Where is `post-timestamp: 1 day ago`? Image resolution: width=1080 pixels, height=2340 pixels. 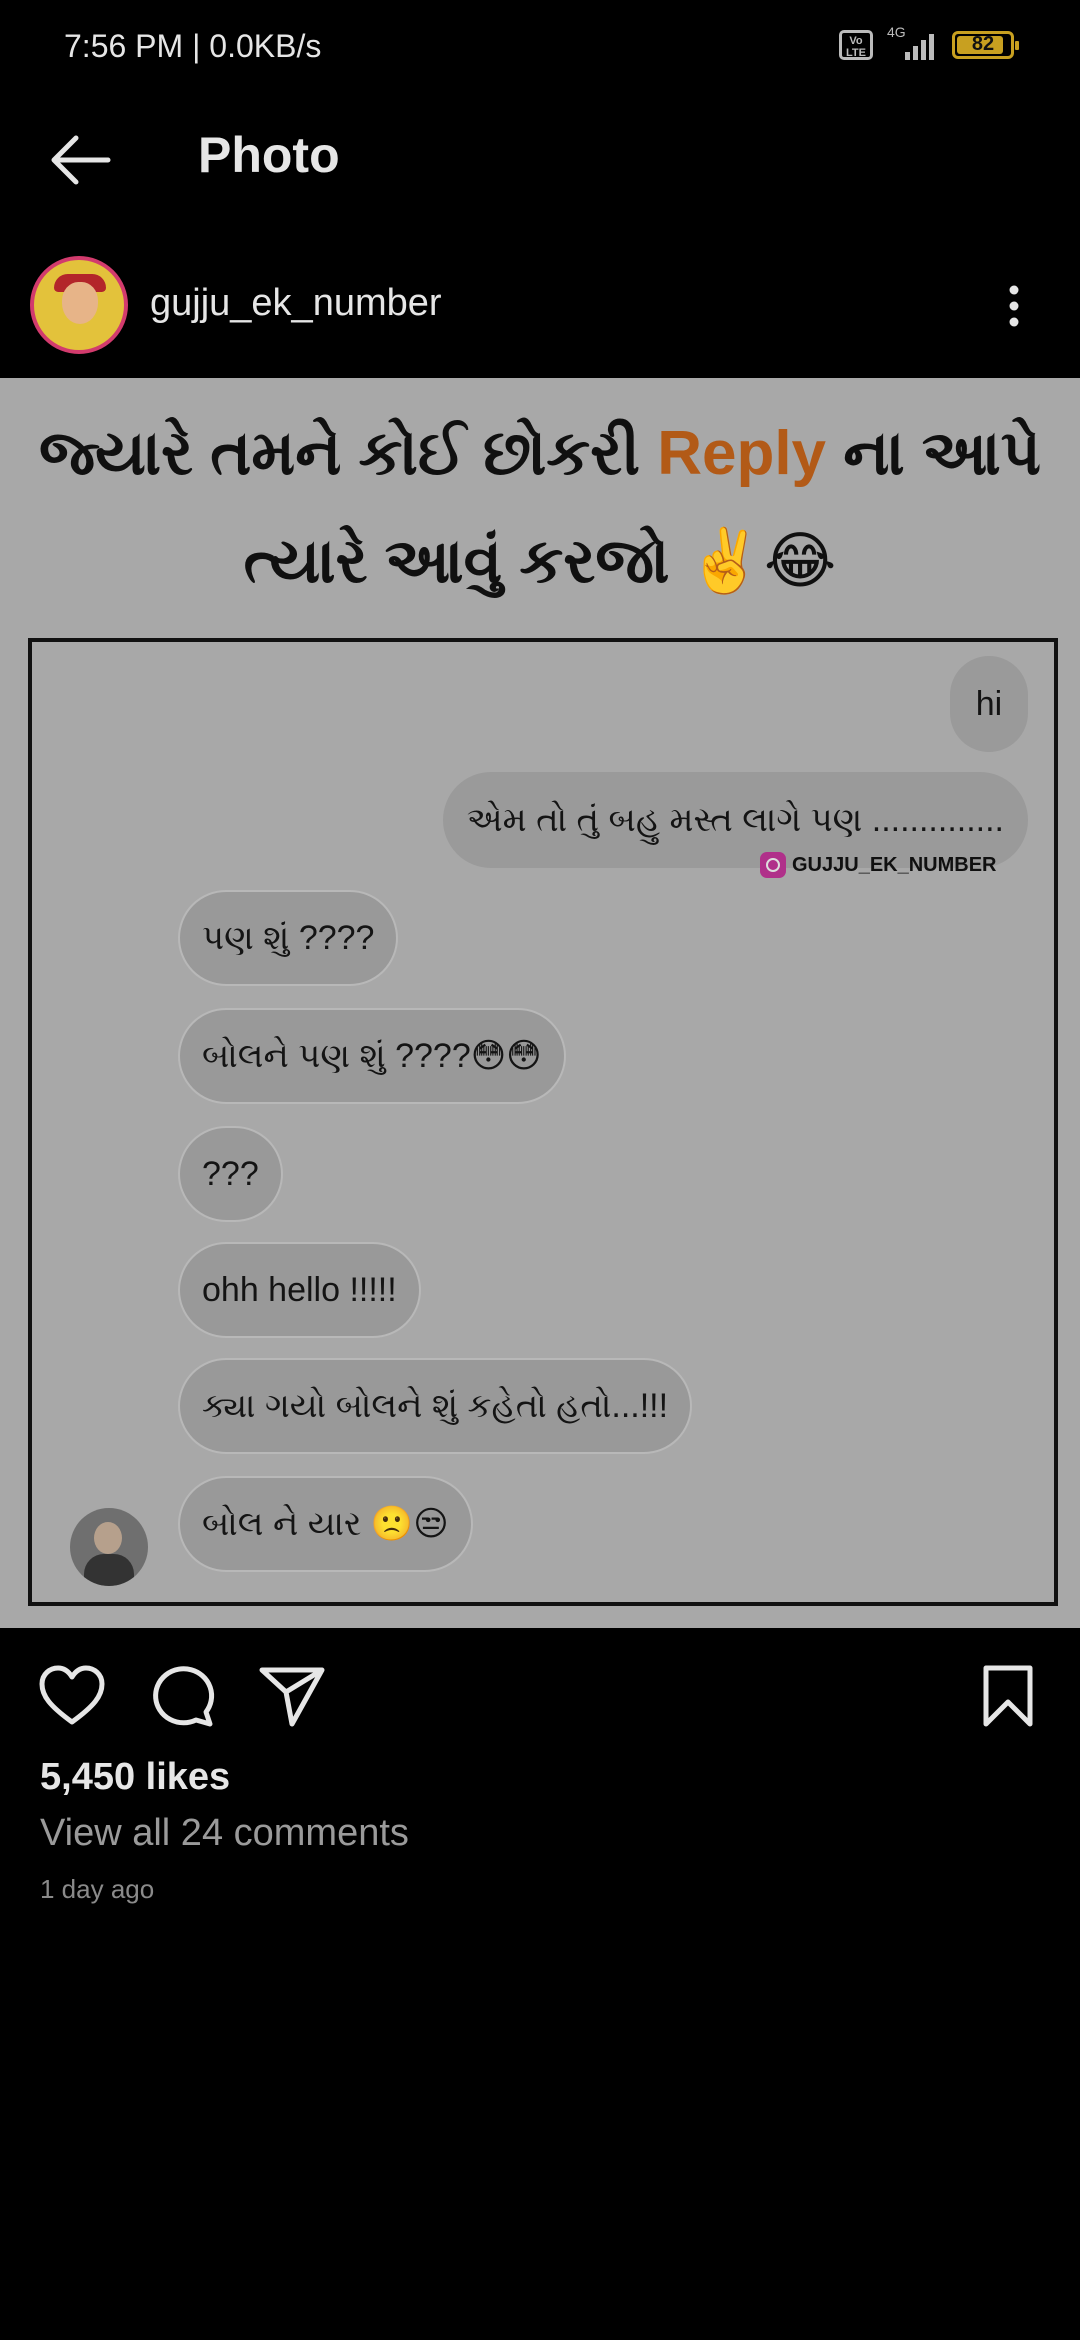 post-timestamp: 1 day ago is located at coordinates (97, 1889).